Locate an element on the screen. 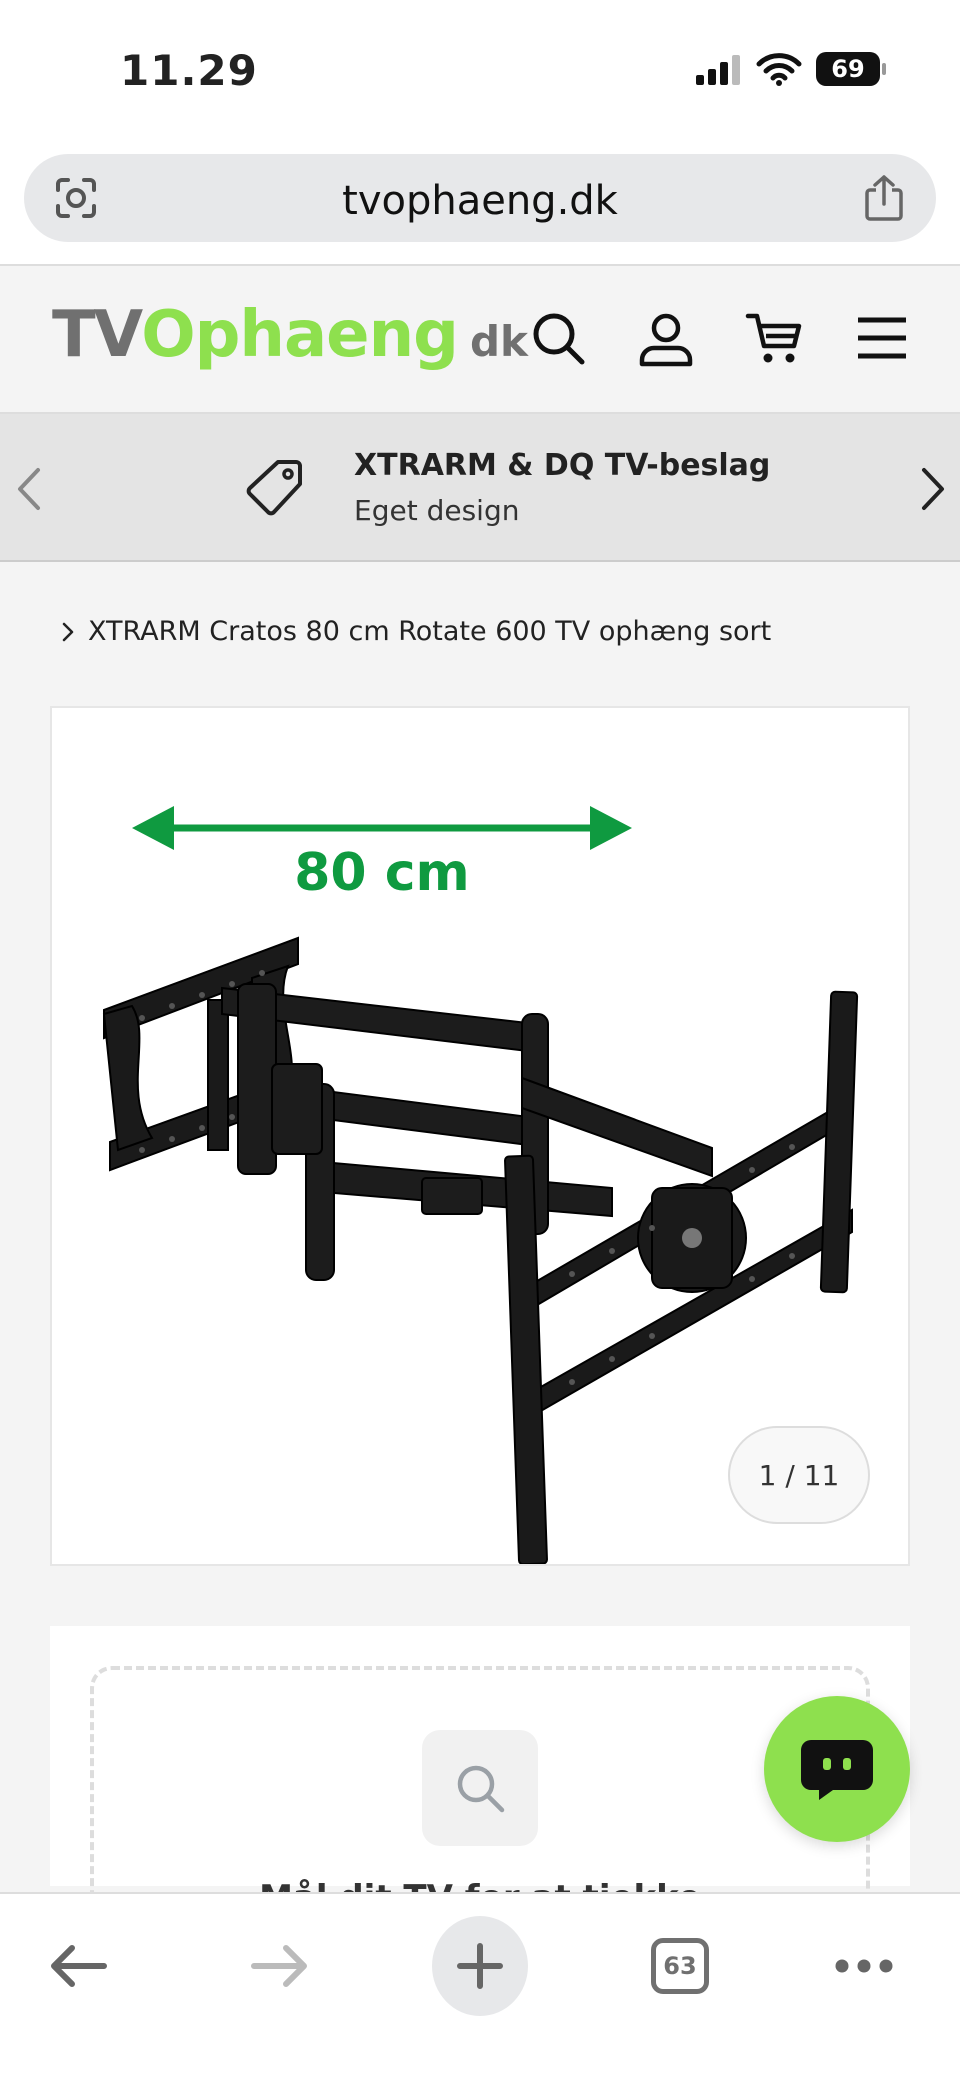 The image size is (960, 2081). site-header: TVOphaeng dk is located at coordinates (480, 341).